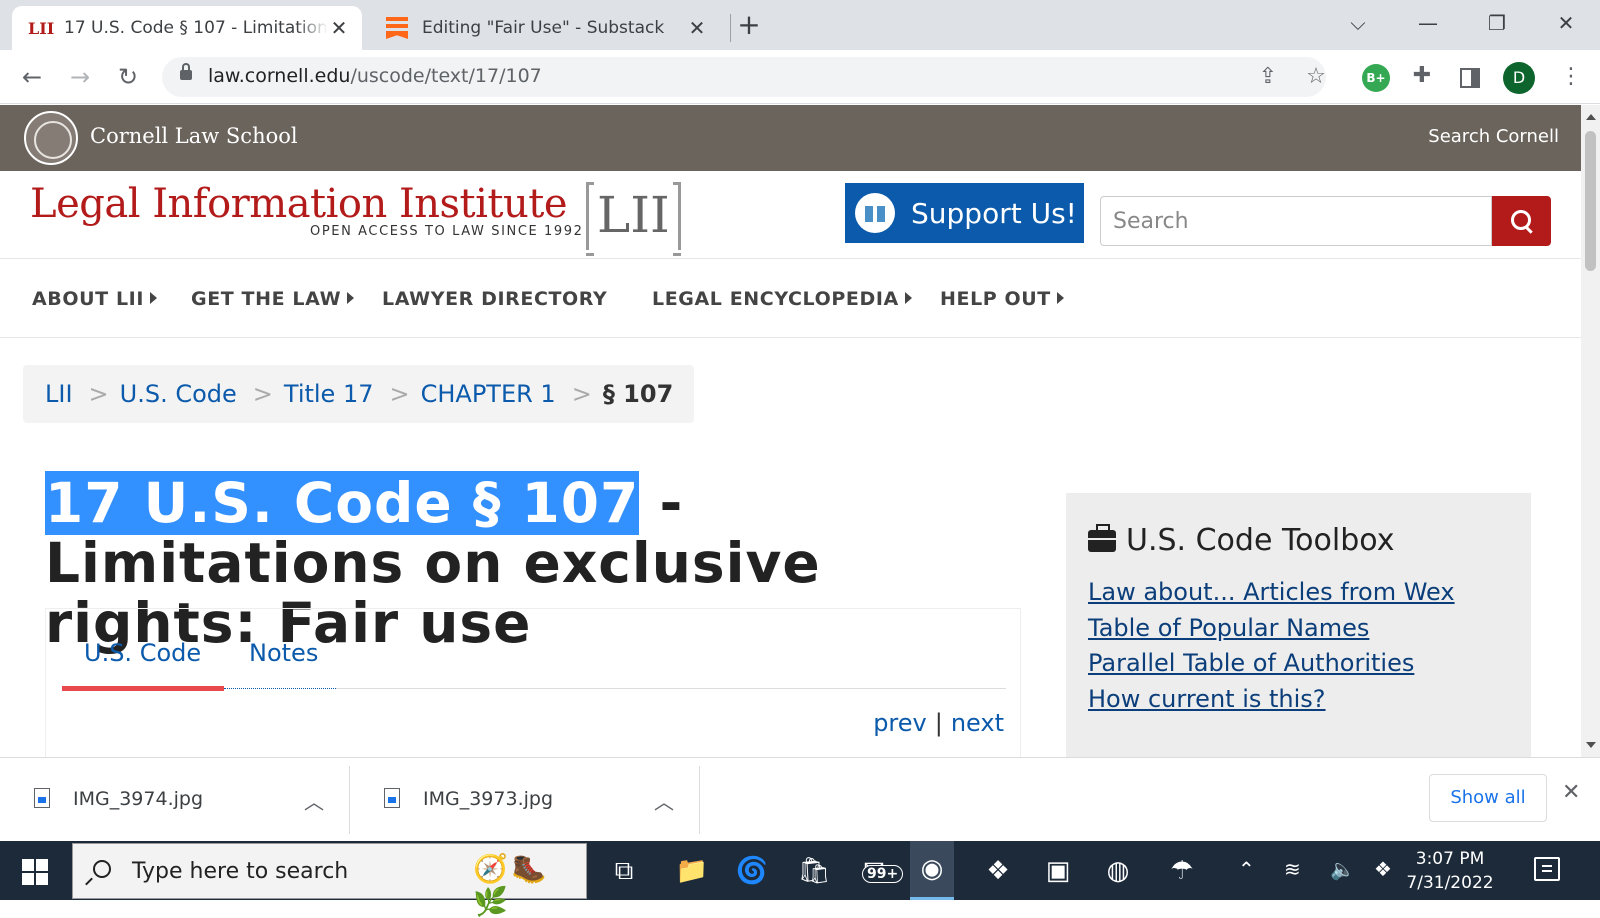 This screenshot has width=1600, height=918. Describe the element at coordinates (1246, 869) in the screenshot. I see `tray-chevron-up-icon: ⌃` at that location.